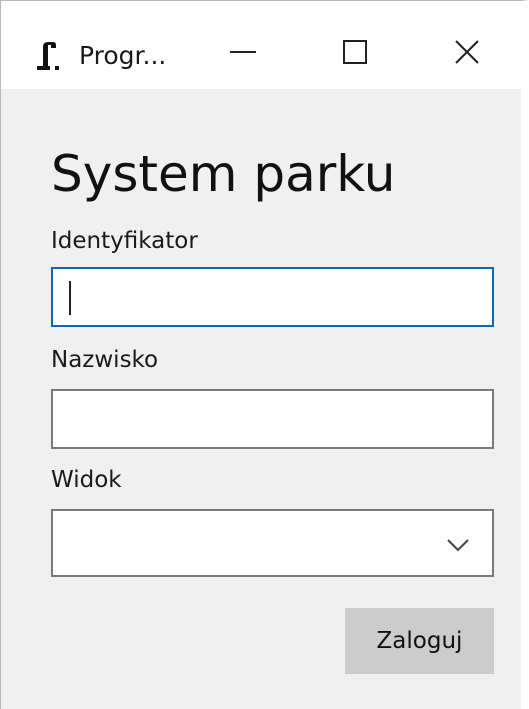 This screenshot has height=709, width=529. I want to click on close-icon, so click(467, 52).